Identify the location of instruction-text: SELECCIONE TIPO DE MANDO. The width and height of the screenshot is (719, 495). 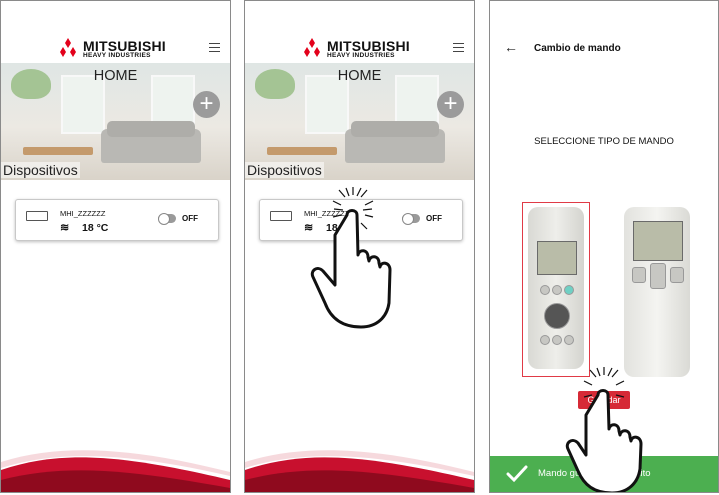
(604, 141).